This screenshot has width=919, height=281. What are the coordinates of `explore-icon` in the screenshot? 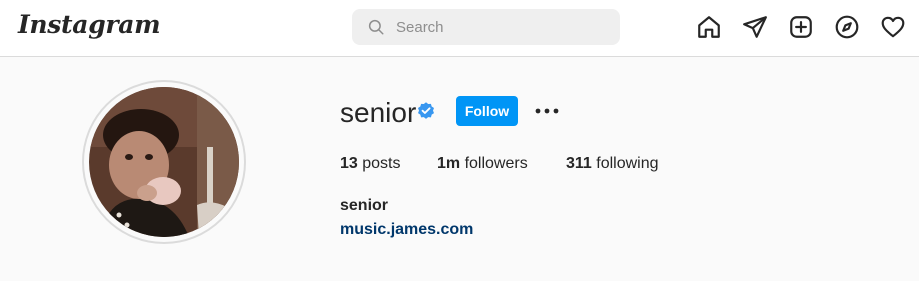 It's located at (847, 27).